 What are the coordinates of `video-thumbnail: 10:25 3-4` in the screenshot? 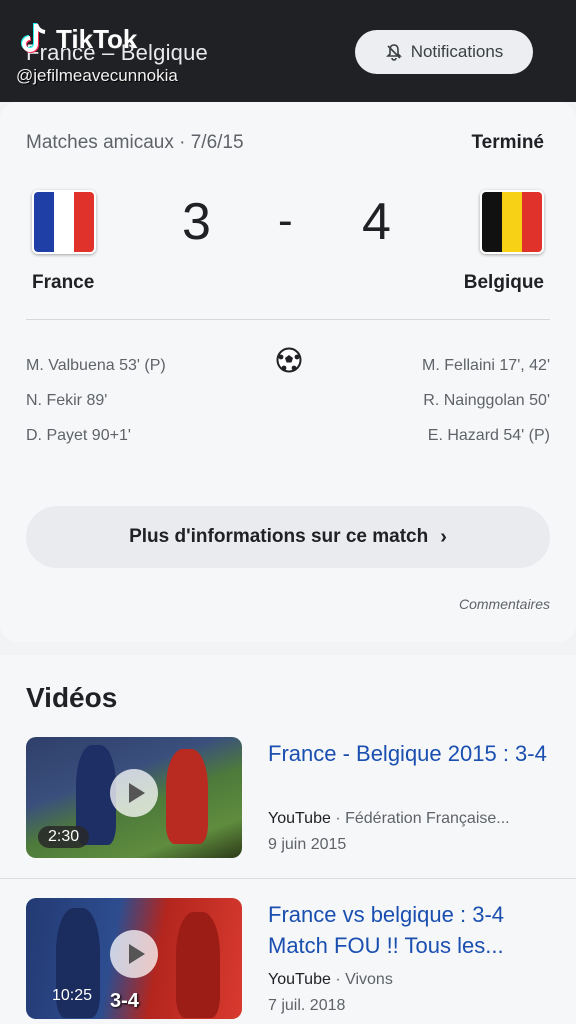 It's located at (134, 958).